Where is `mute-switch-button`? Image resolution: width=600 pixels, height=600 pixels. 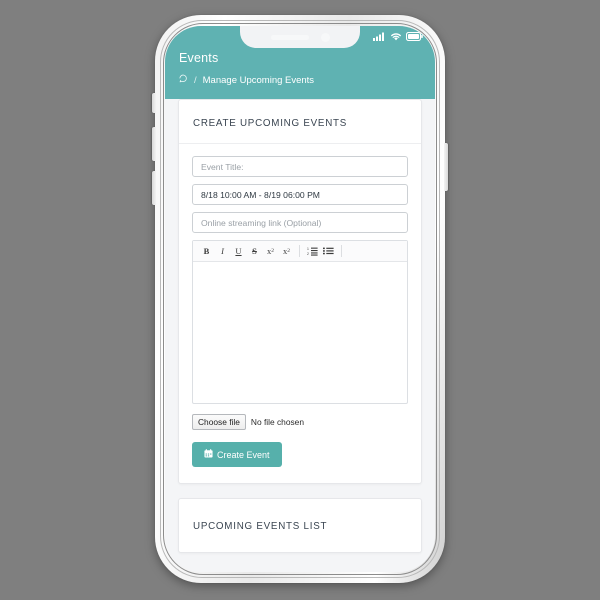
mute-switch-button is located at coordinates (154, 103).